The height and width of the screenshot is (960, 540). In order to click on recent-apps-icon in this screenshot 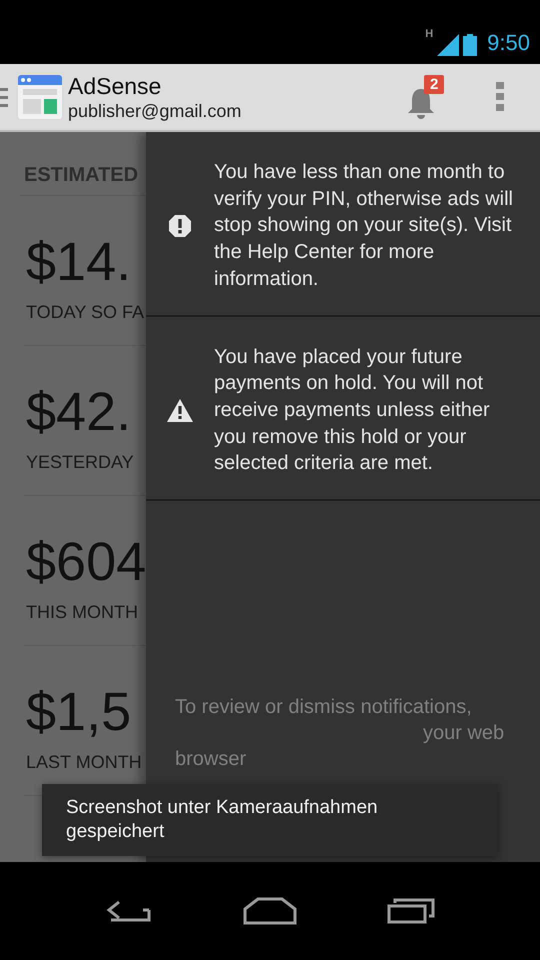, I will do `click(411, 911)`.